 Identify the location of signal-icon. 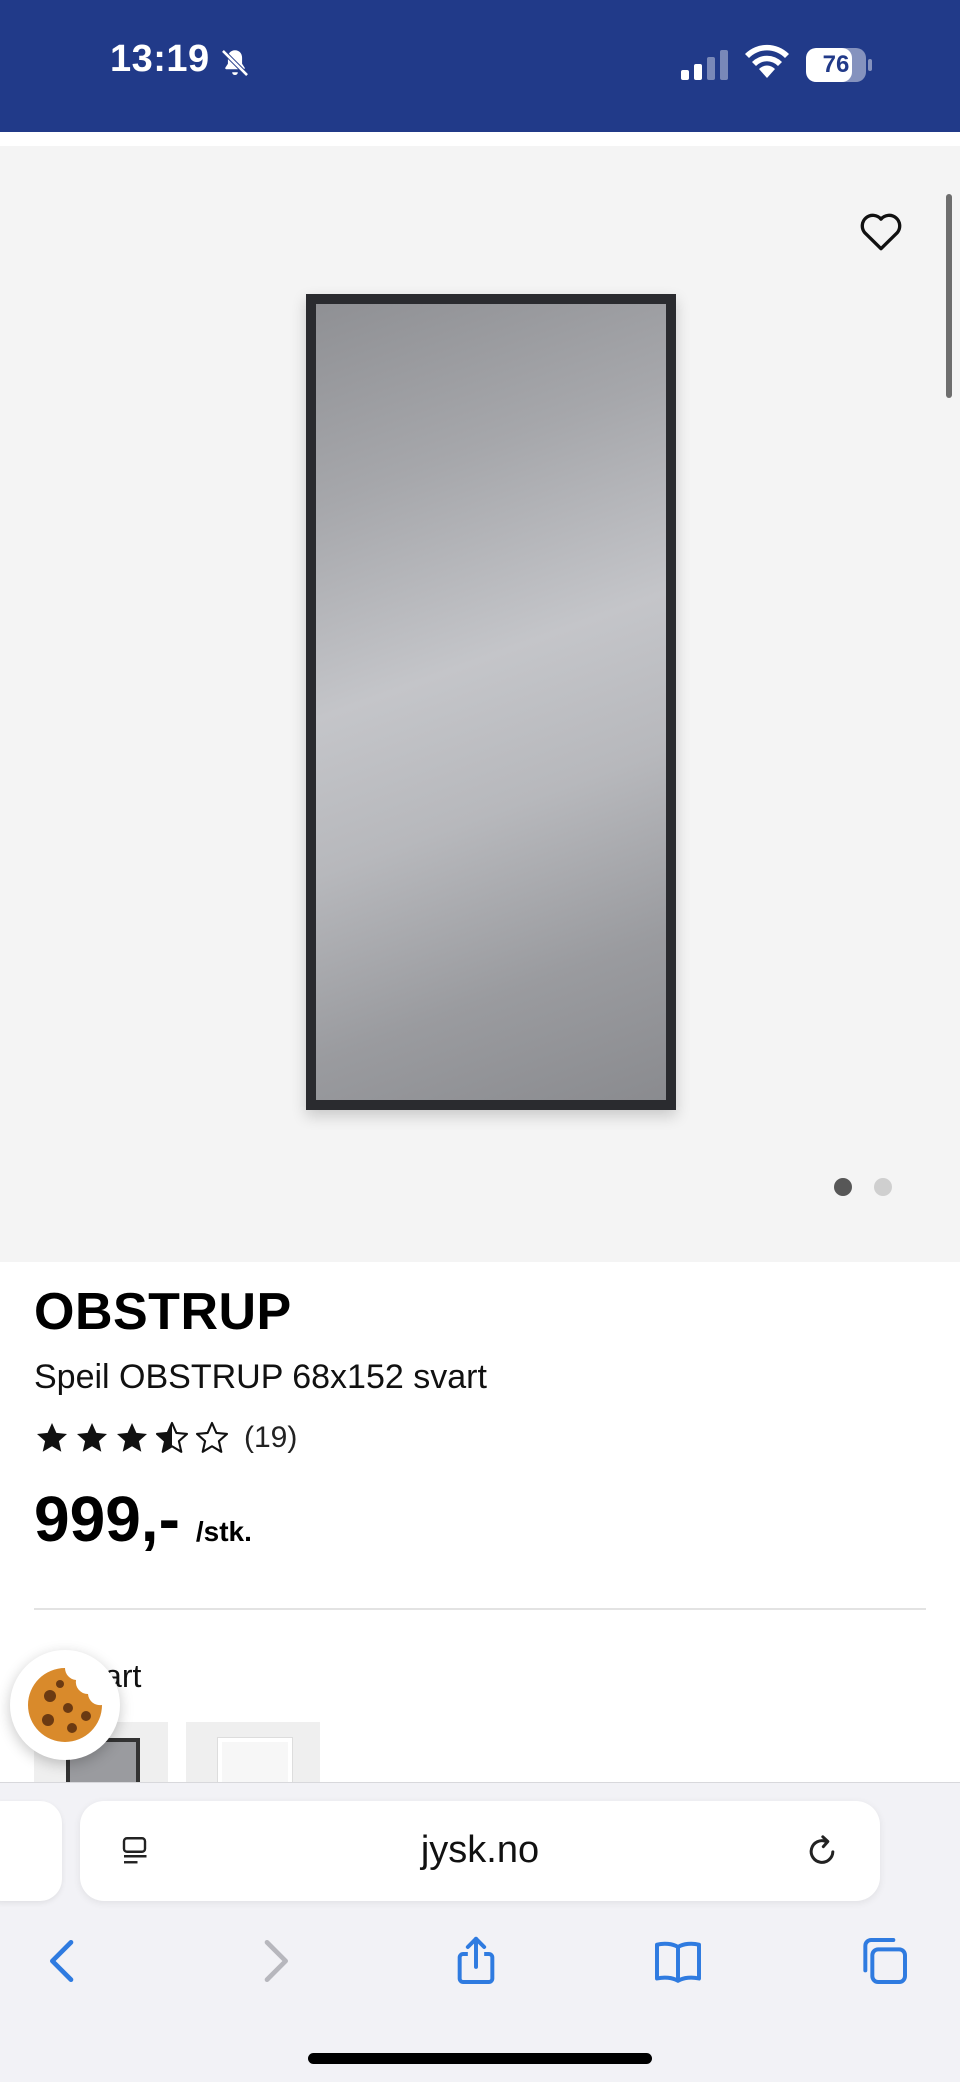
(704, 65).